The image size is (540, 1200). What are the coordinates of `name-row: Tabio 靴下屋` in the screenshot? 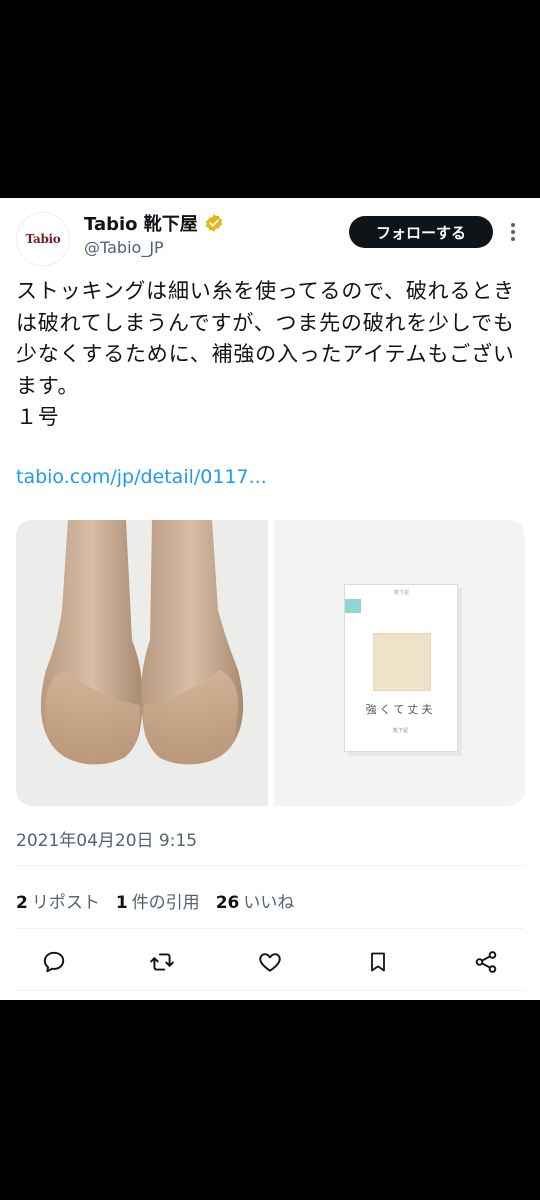 It's located at (154, 223).